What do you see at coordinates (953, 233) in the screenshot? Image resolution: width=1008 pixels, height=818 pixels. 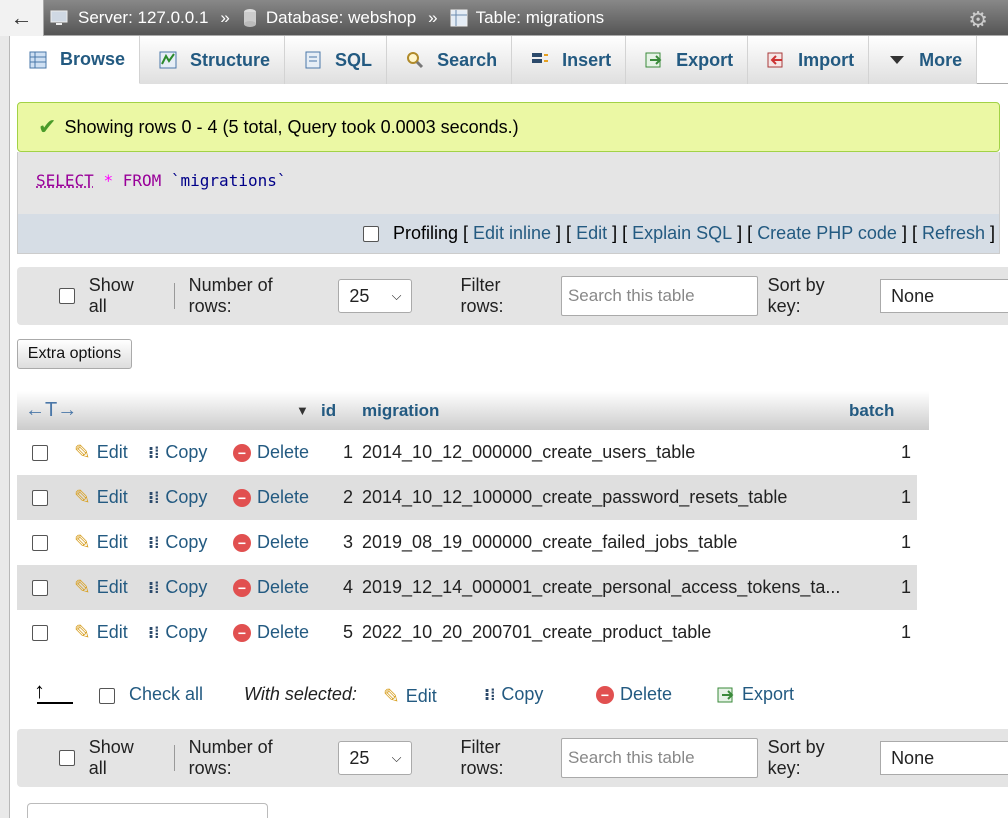 I see `refresh-link: Refresh` at bounding box center [953, 233].